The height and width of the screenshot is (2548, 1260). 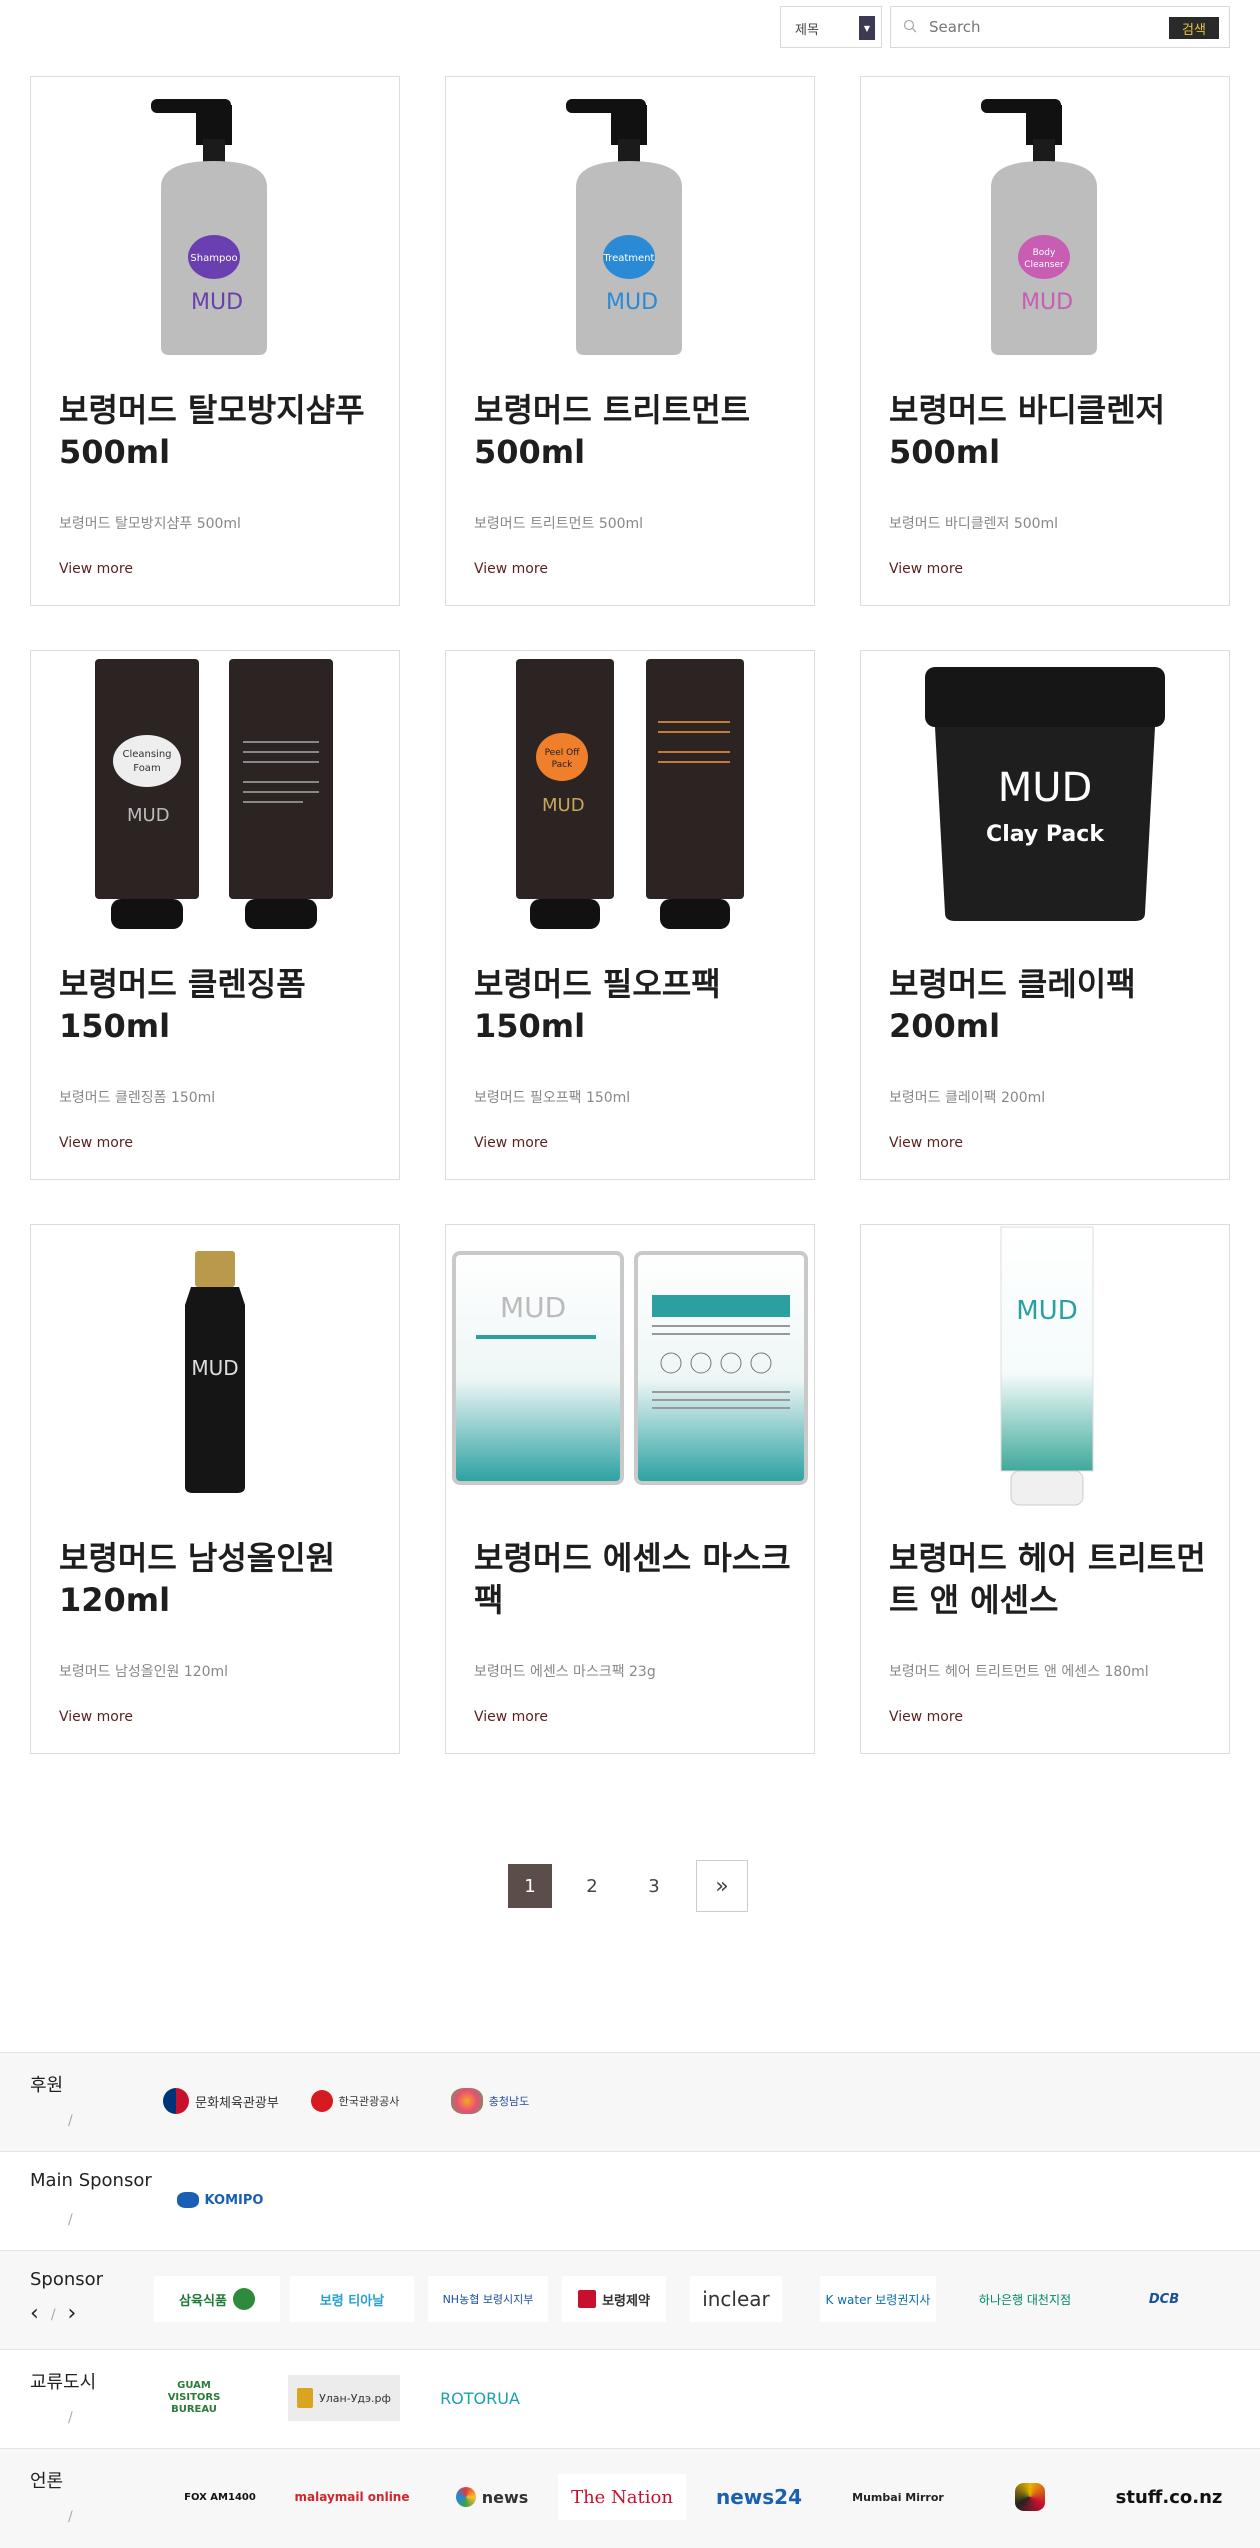 I want to click on logo-text: NH농협 보령시지부, so click(x=488, y=2299).